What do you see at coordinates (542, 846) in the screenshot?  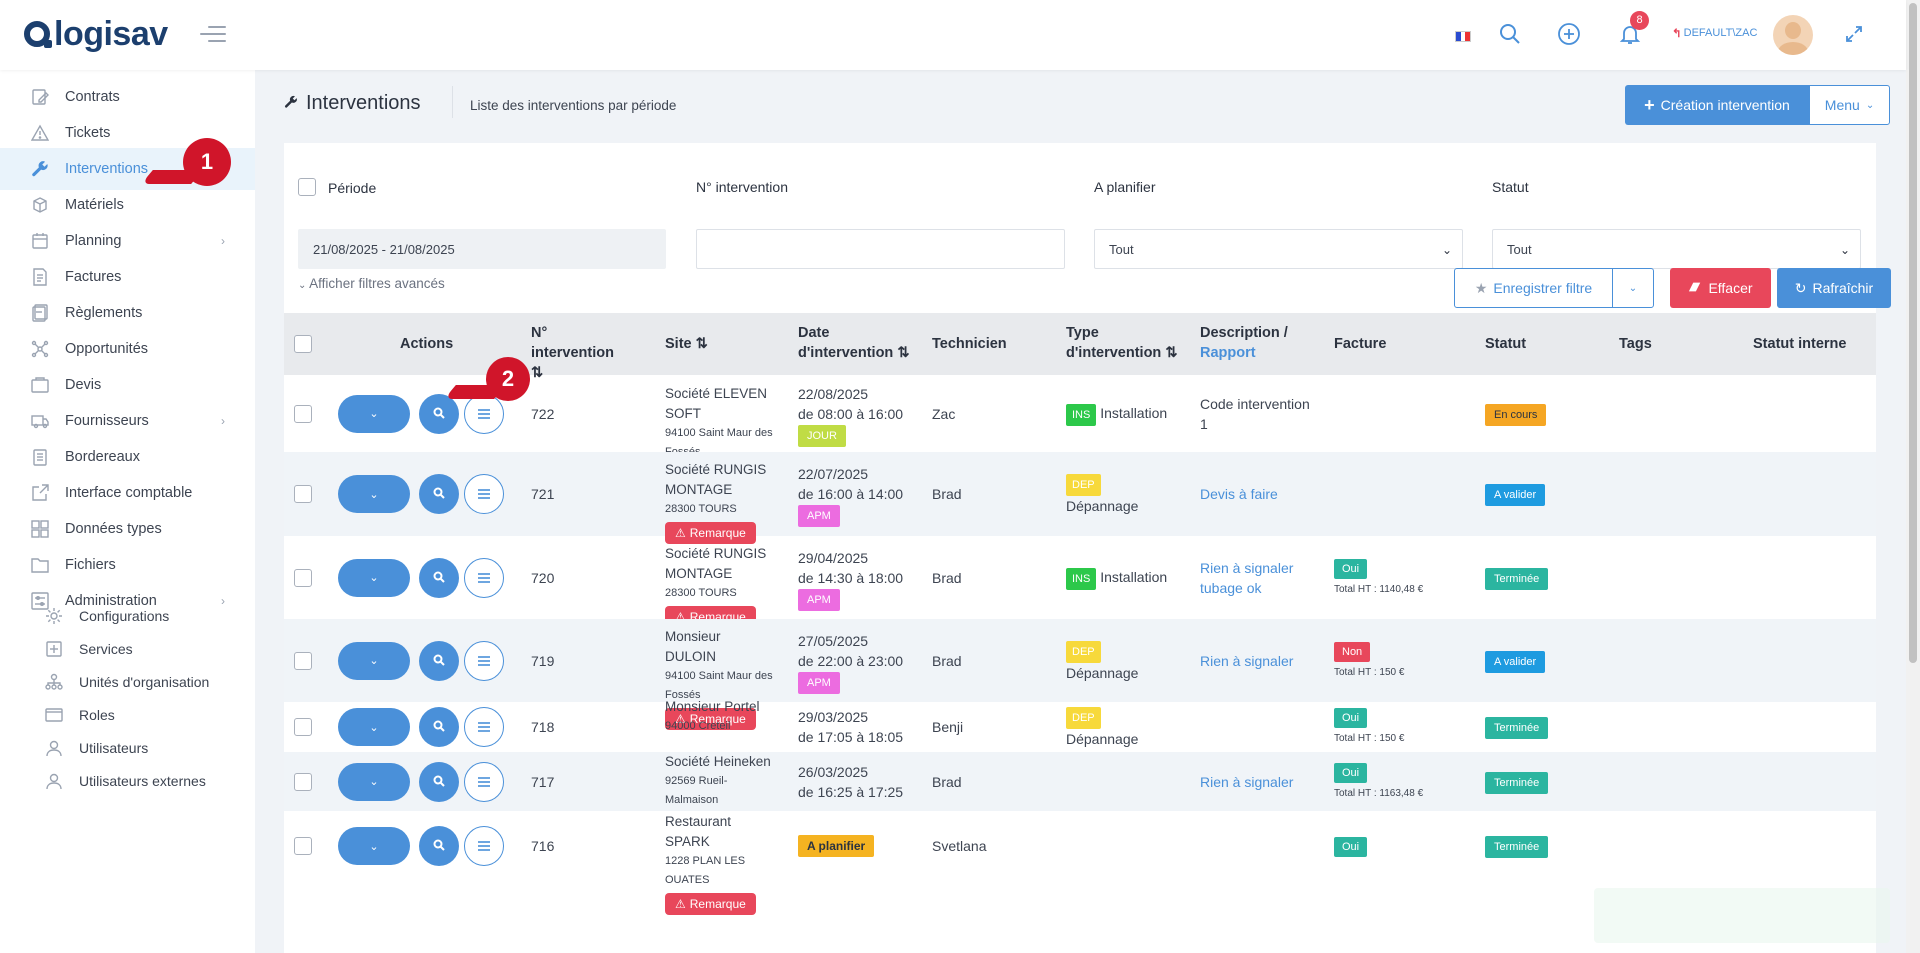 I see `intervention-number: 716` at bounding box center [542, 846].